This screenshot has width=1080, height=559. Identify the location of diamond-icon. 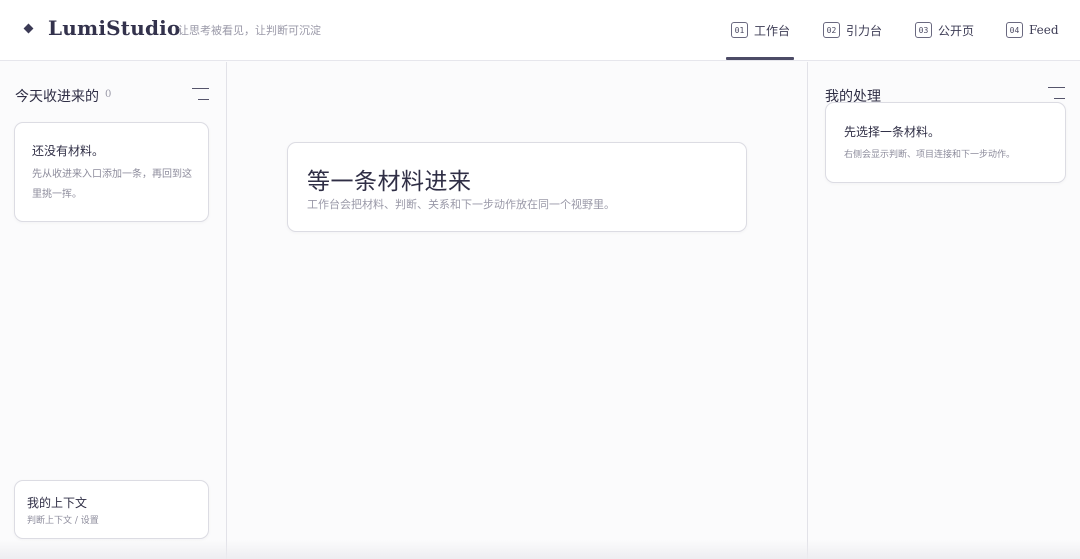
(28, 28).